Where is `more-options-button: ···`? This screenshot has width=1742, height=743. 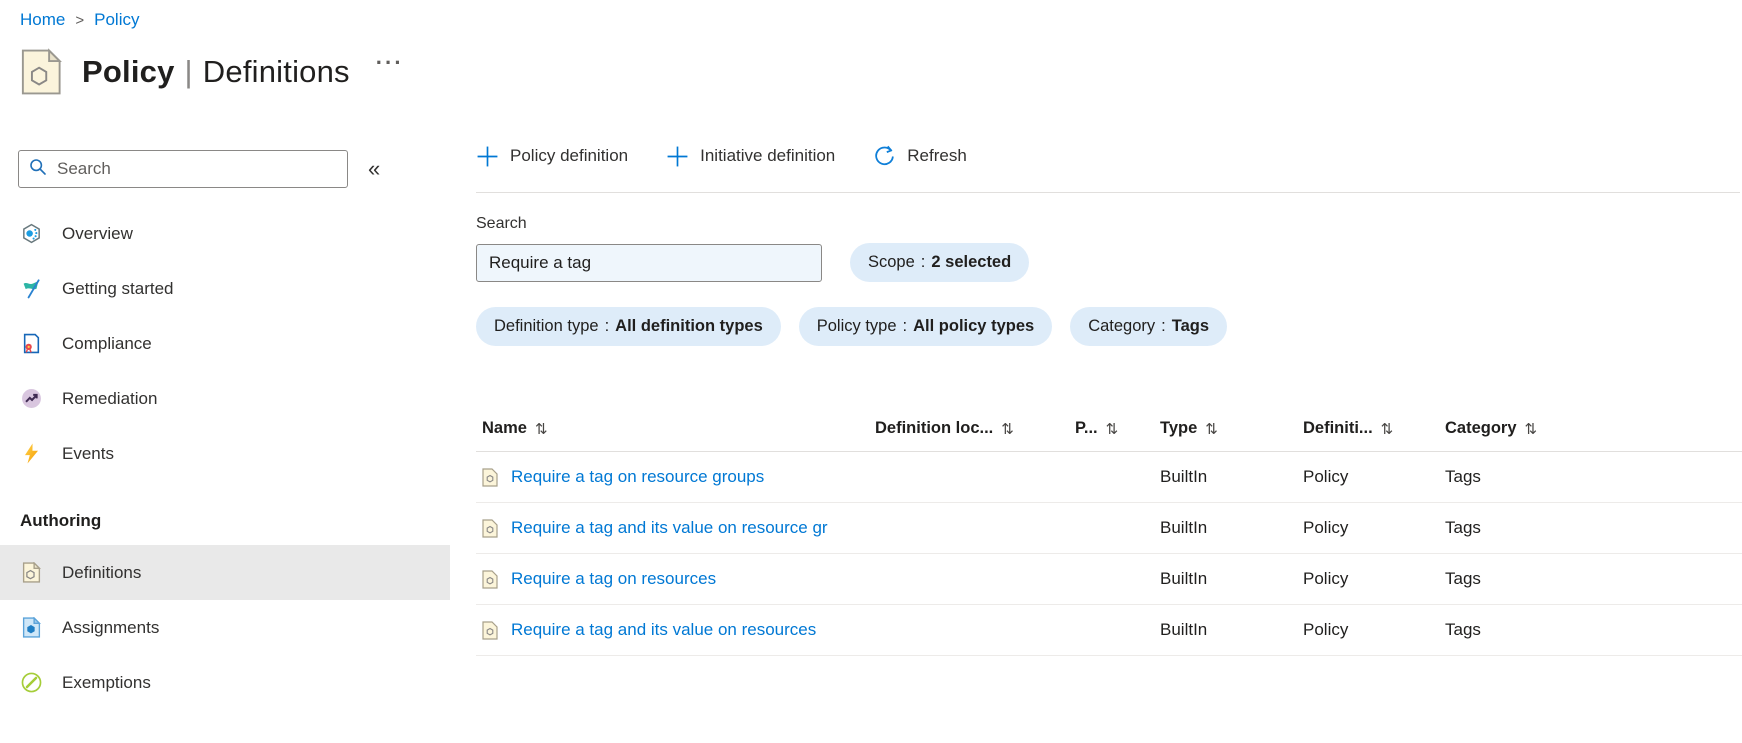
more-options-button: ··· is located at coordinates (390, 63).